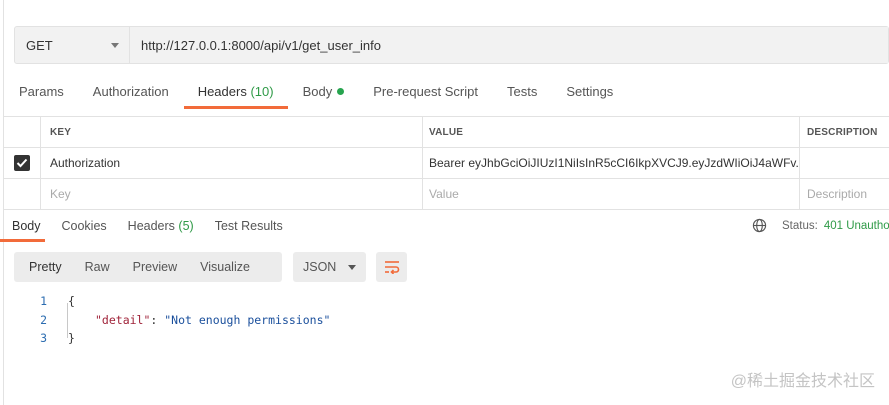 This screenshot has width=889, height=405. I want to click on tab-settings: Settings, so click(589, 95).